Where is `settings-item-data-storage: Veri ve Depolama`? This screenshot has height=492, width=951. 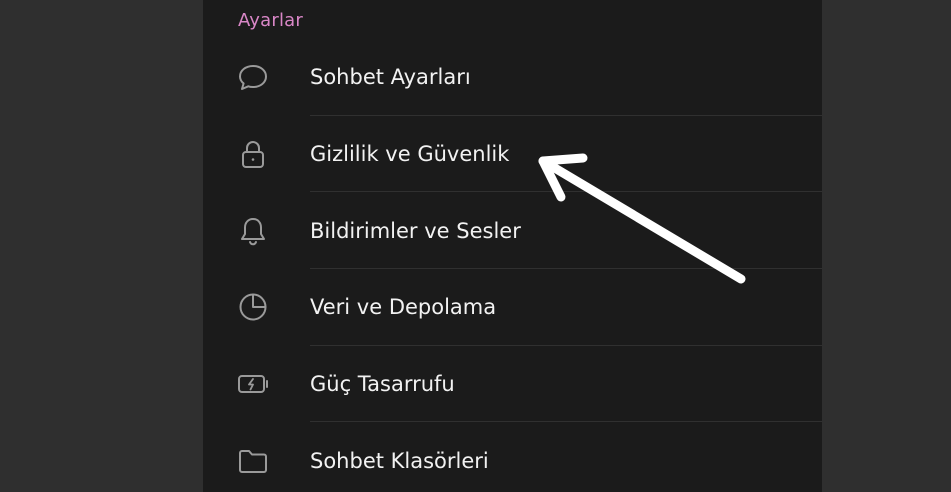
settings-item-data-storage: Veri ve Depolama is located at coordinates (512, 307).